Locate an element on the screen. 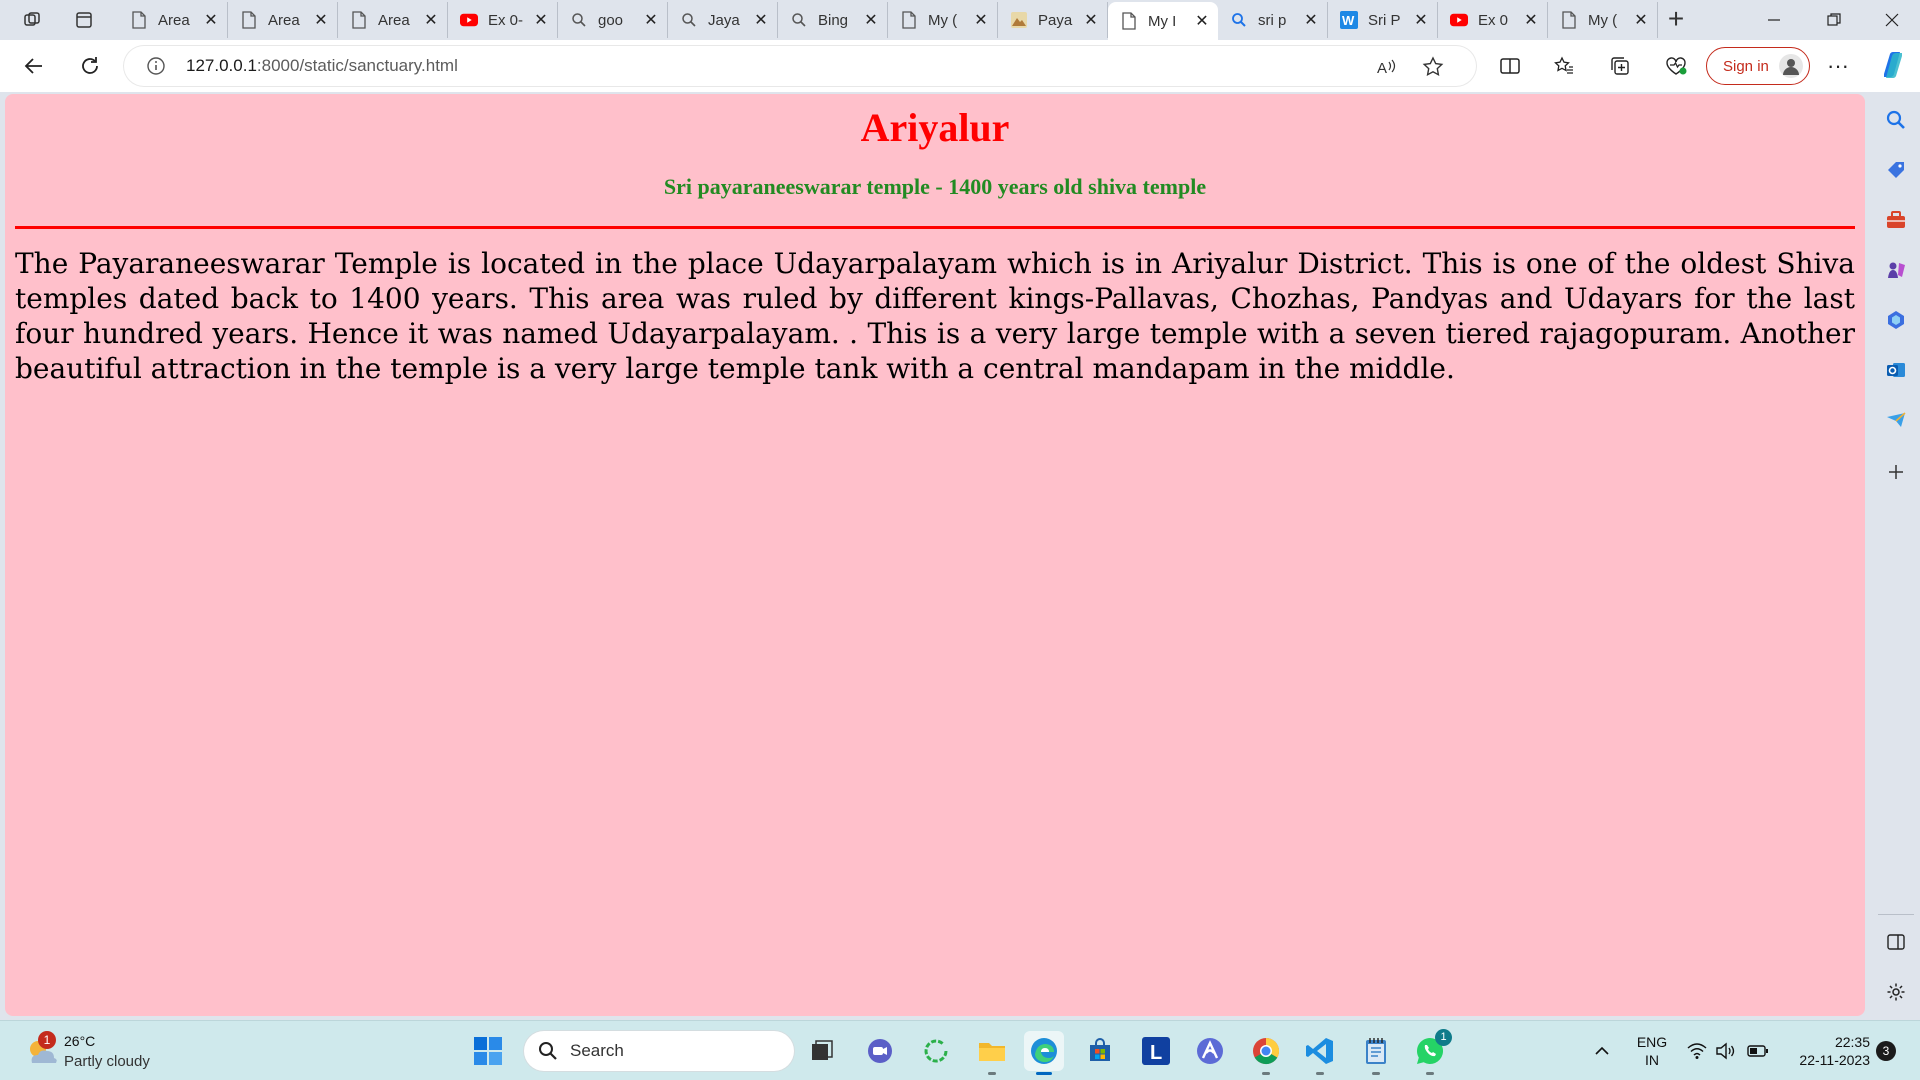  microsoft-365-icon is located at coordinates (1896, 320).